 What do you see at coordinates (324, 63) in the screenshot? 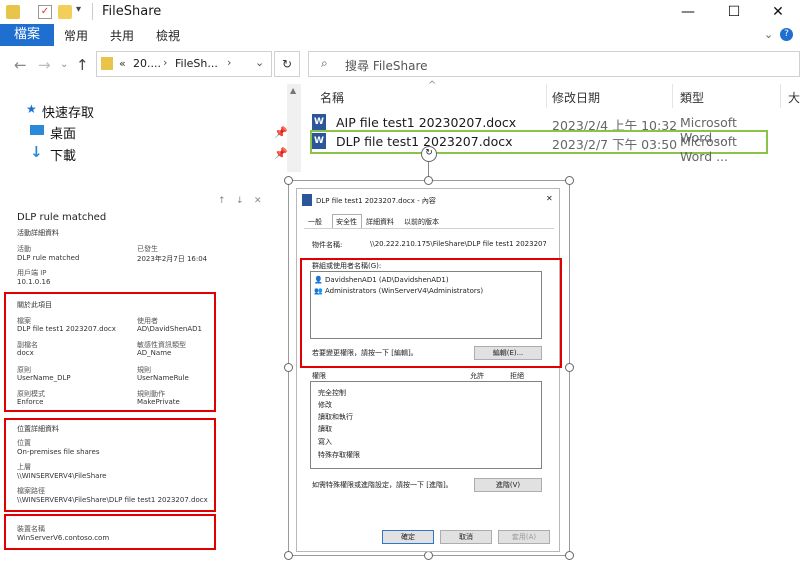
I see `search-icon: ⌕` at bounding box center [324, 63].